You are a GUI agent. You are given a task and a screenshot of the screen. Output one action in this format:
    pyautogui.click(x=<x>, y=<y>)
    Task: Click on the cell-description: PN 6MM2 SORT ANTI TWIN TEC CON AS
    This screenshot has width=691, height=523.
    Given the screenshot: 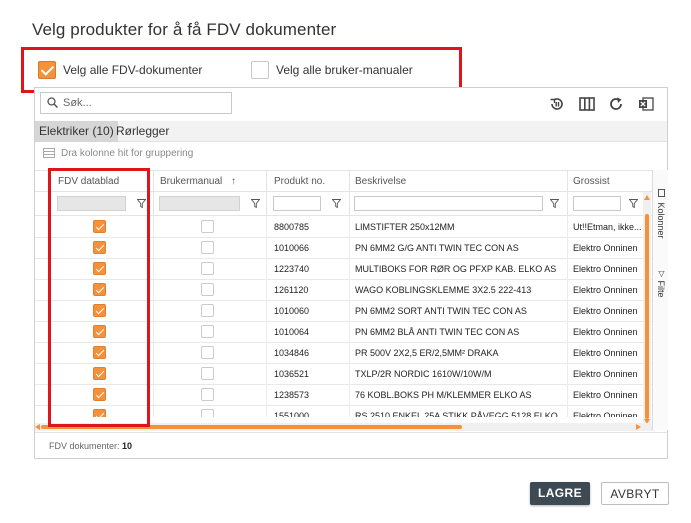 What is the action you would take?
    pyautogui.click(x=441, y=311)
    